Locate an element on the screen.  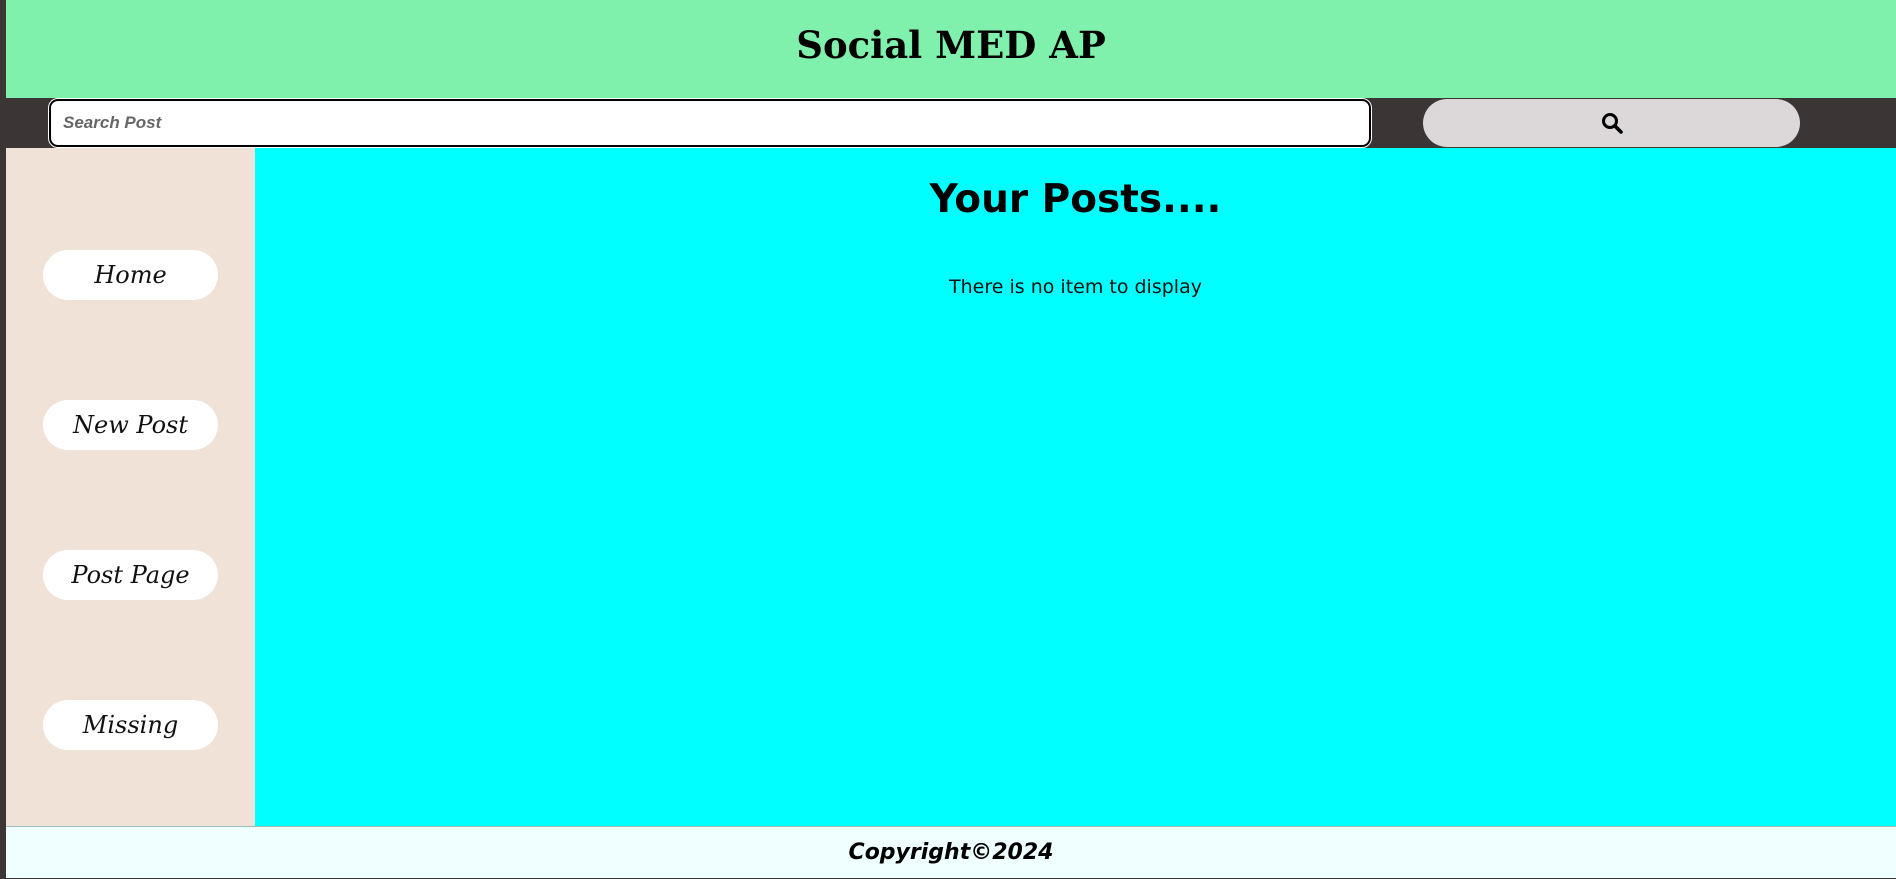
search-button is located at coordinates (1611, 123).